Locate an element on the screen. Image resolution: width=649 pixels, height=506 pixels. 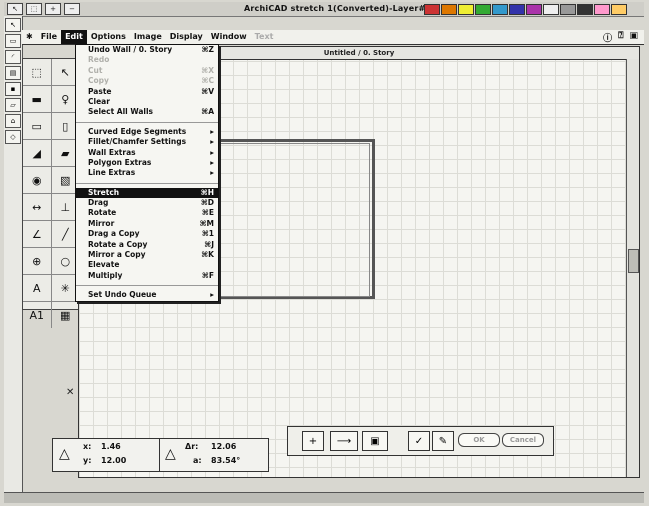
menu-item-rotate: Rotate ⌘E is located at coordinates (147, 213).